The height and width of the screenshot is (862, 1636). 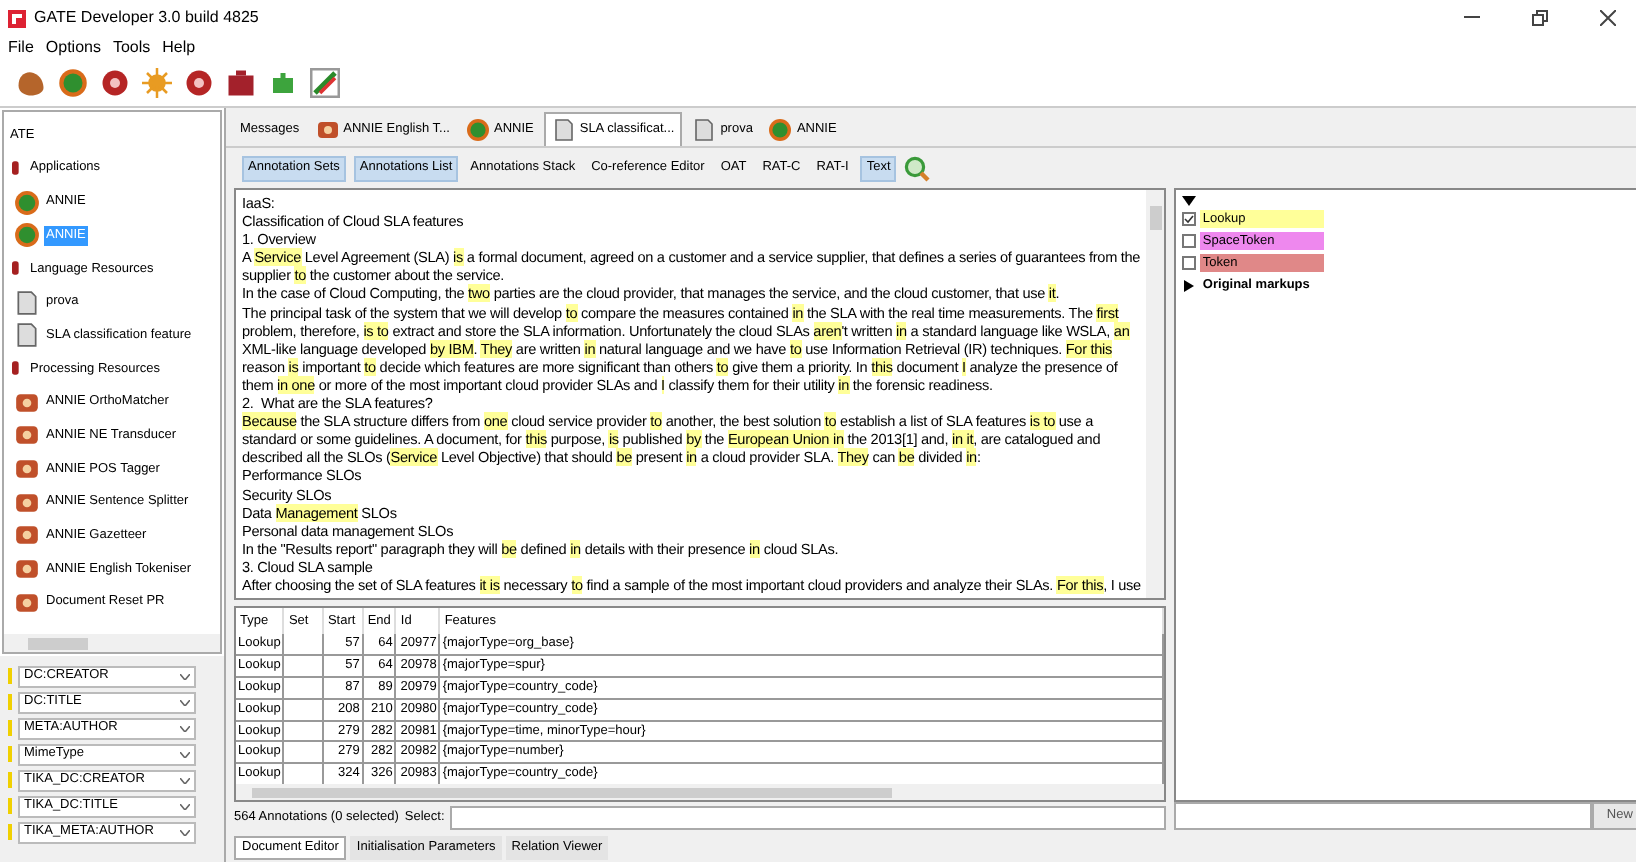 I want to click on menu-item: Options, so click(x=73, y=48).